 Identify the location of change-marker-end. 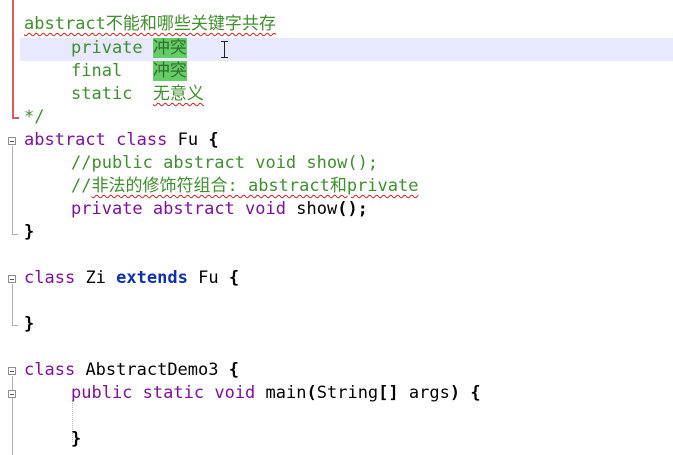
(15, 118).